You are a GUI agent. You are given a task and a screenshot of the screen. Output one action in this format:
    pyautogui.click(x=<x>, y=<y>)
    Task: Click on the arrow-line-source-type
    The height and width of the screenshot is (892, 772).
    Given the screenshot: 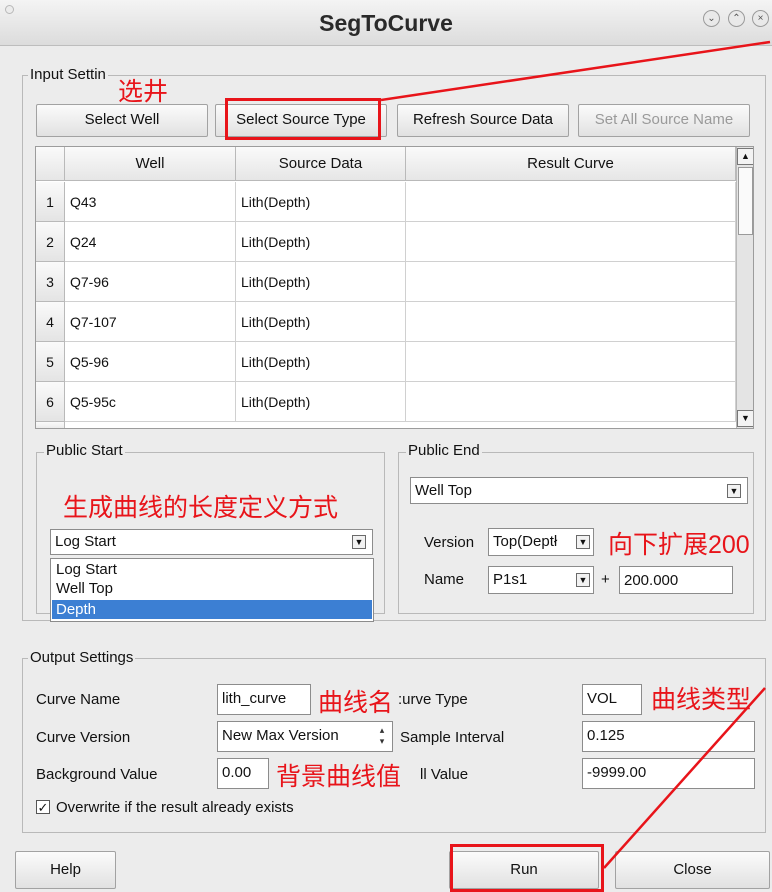 What is the action you would take?
    pyautogui.click(x=575, y=71)
    